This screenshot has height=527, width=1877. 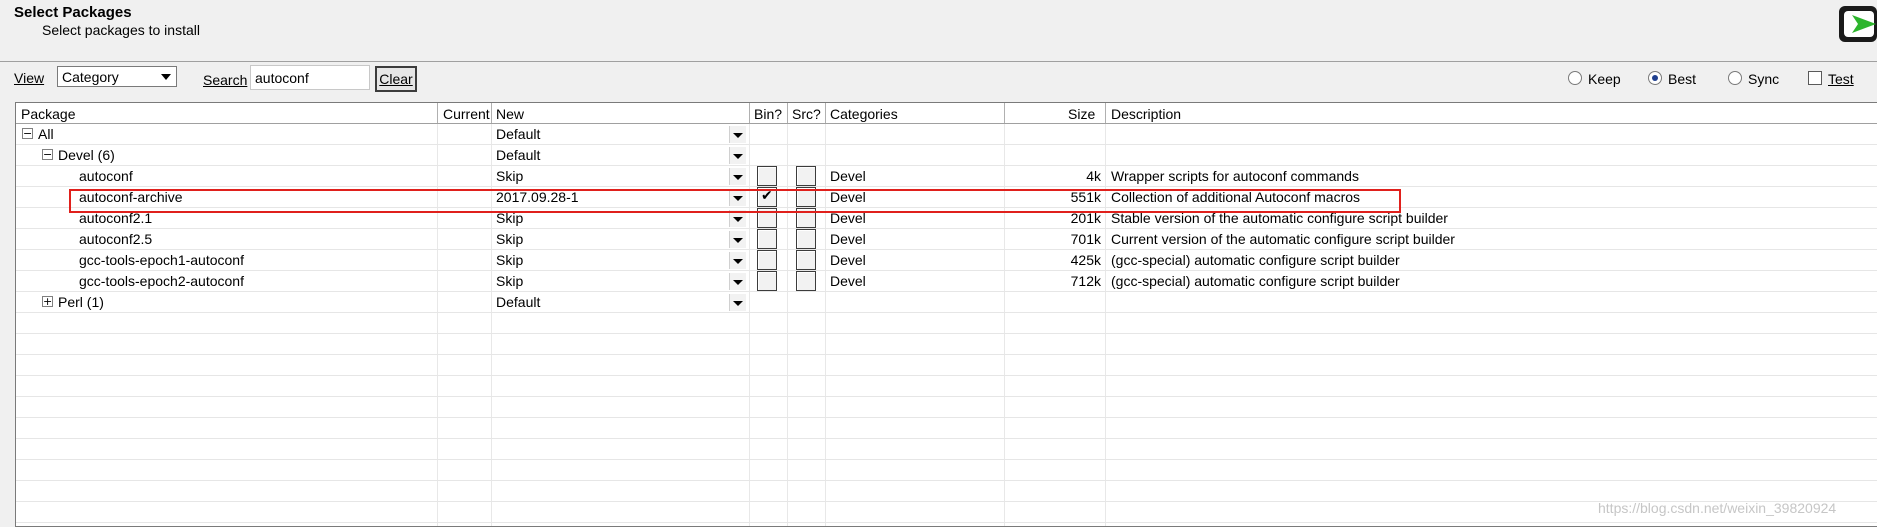 What do you see at coordinates (1858, 24) in the screenshot?
I see `cygwin-logo-icon` at bounding box center [1858, 24].